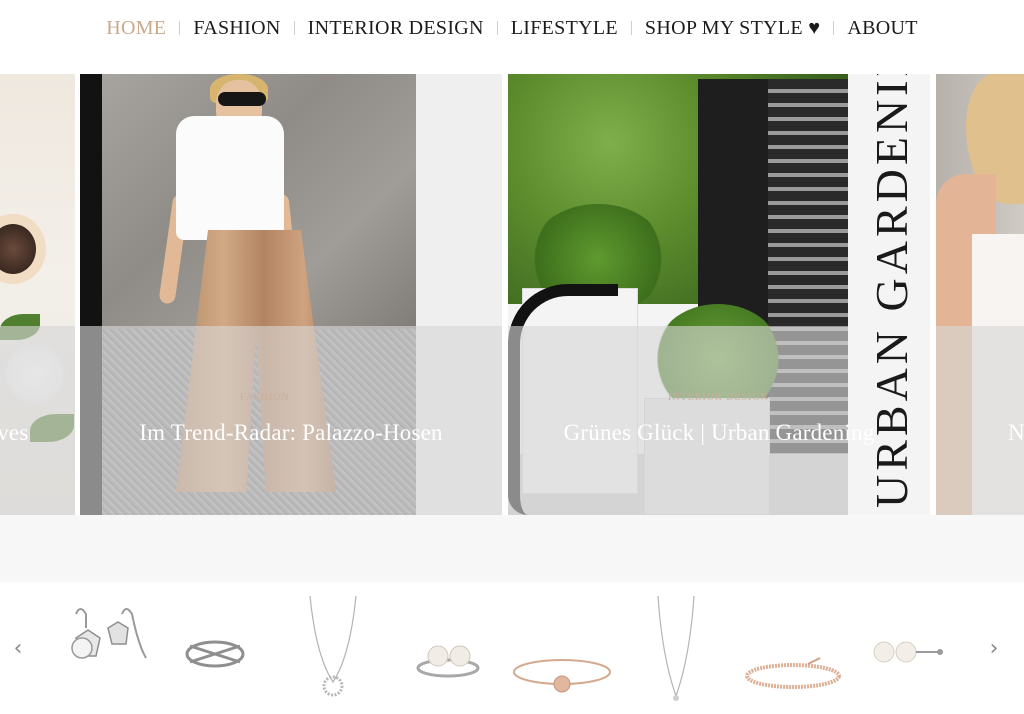 This screenshot has width=1024, height=714. I want to click on nav-item-shop-my-style: SHOP MY STYLE ♥, so click(732, 28).